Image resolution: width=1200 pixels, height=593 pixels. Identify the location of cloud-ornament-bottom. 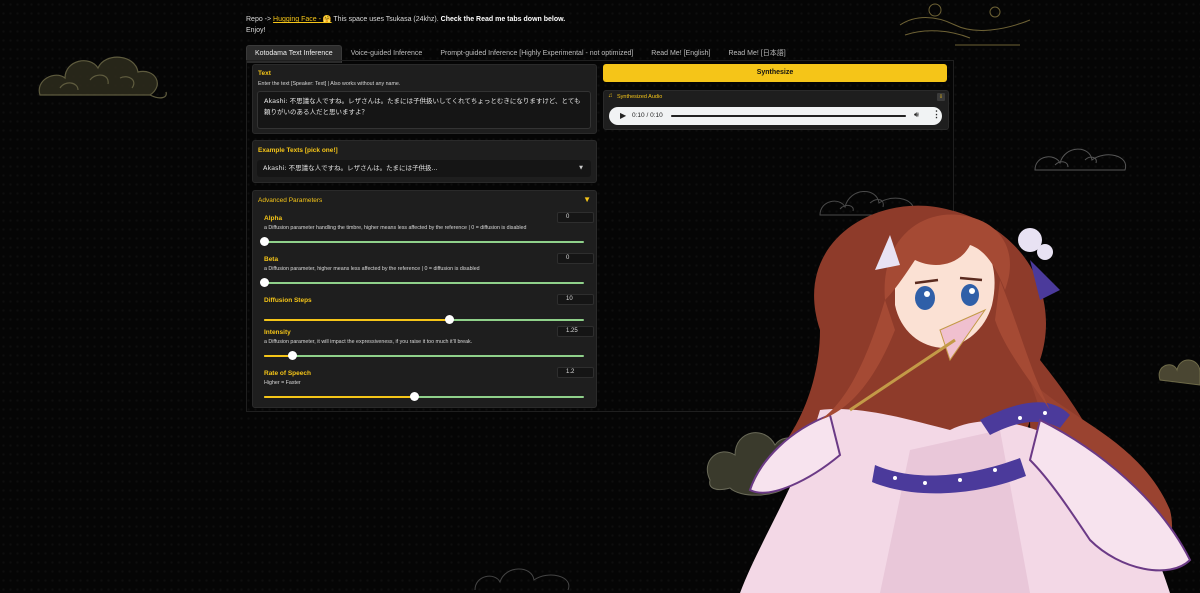
(522, 579).